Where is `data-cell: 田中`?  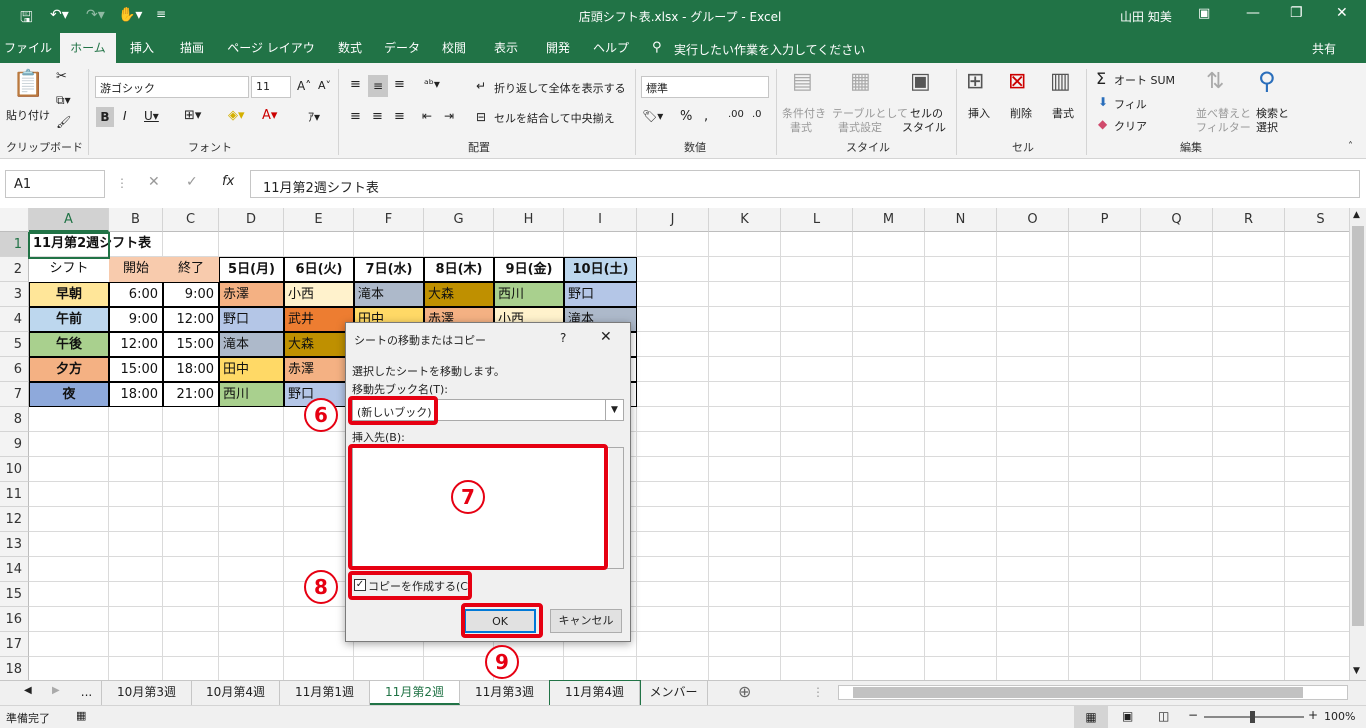
data-cell: 田中 is located at coordinates (251, 369).